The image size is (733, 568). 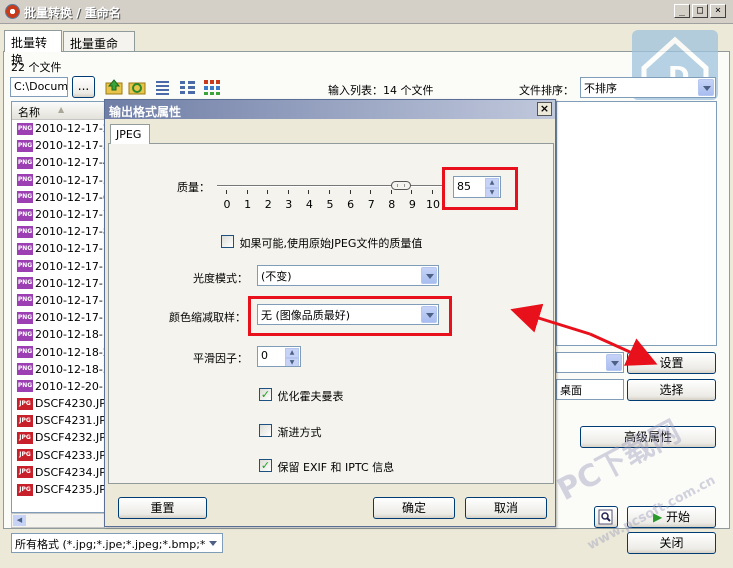 I want to click on tab-batch-convert: 批量转换, so click(x=33, y=48).